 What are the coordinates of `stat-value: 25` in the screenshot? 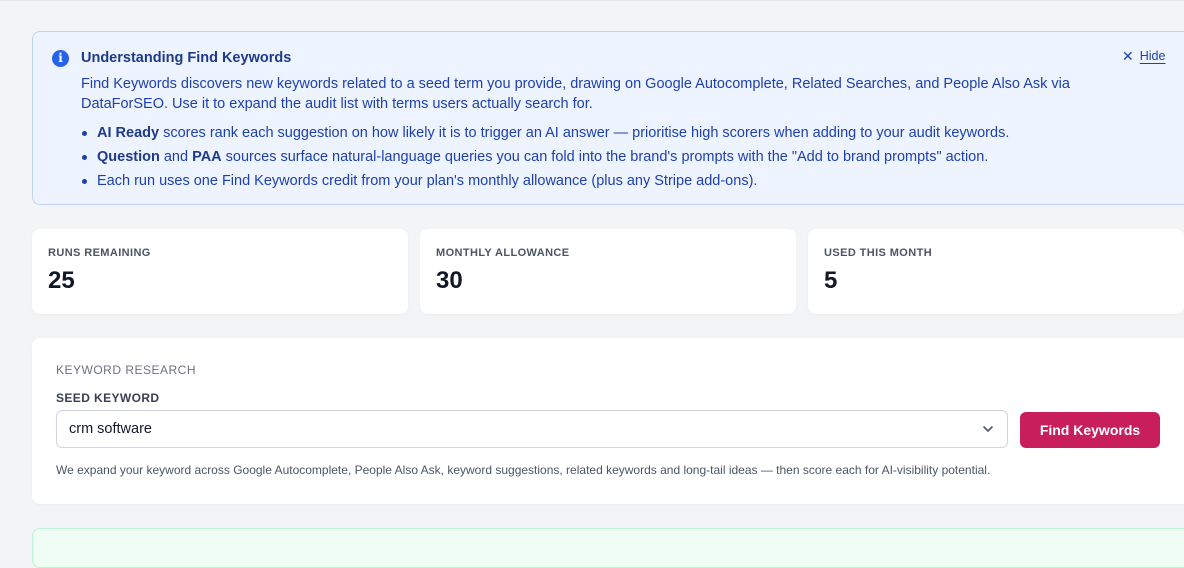 It's located at (61, 280).